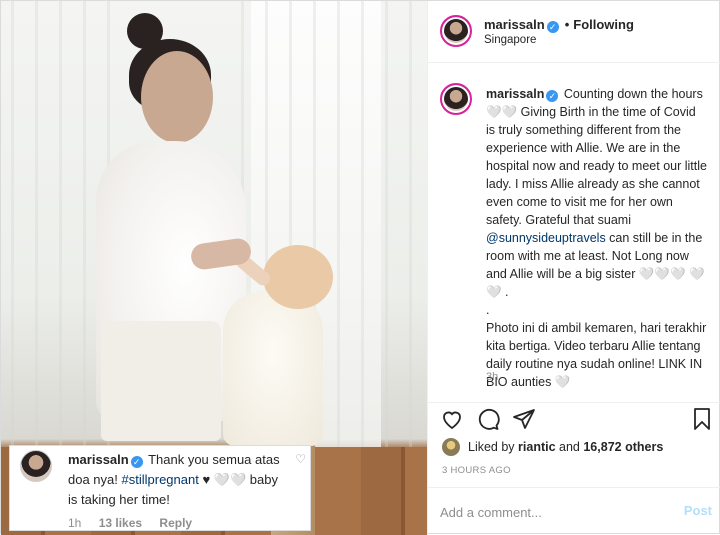 The image size is (720, 535). I want to click on liked-by-user: riantic, so click(537, 447).